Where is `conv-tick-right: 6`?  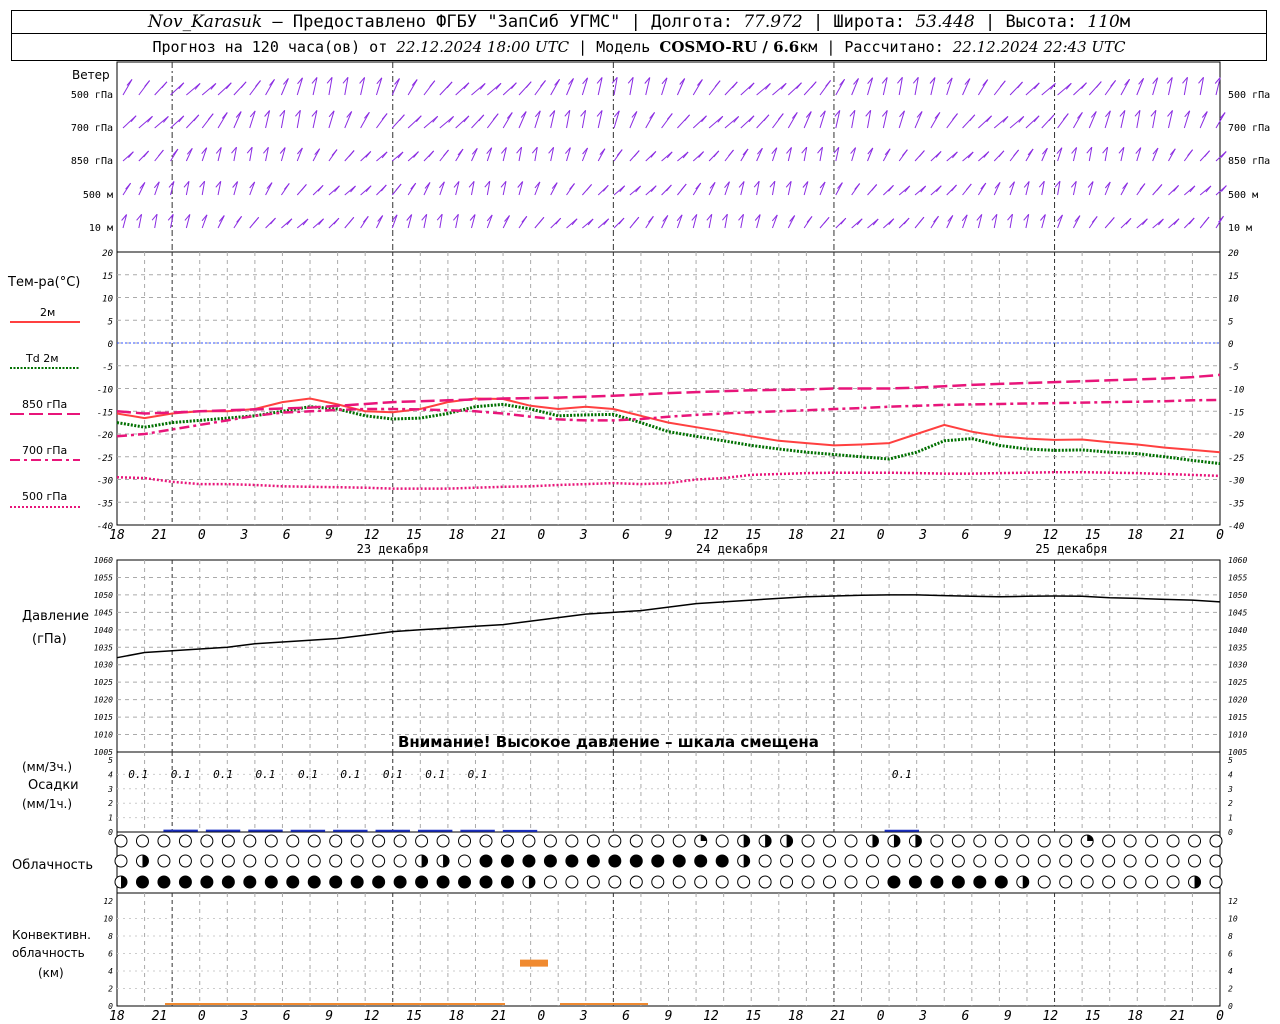 conv-tick-right: 6 is located at coordinates (1230, 954).